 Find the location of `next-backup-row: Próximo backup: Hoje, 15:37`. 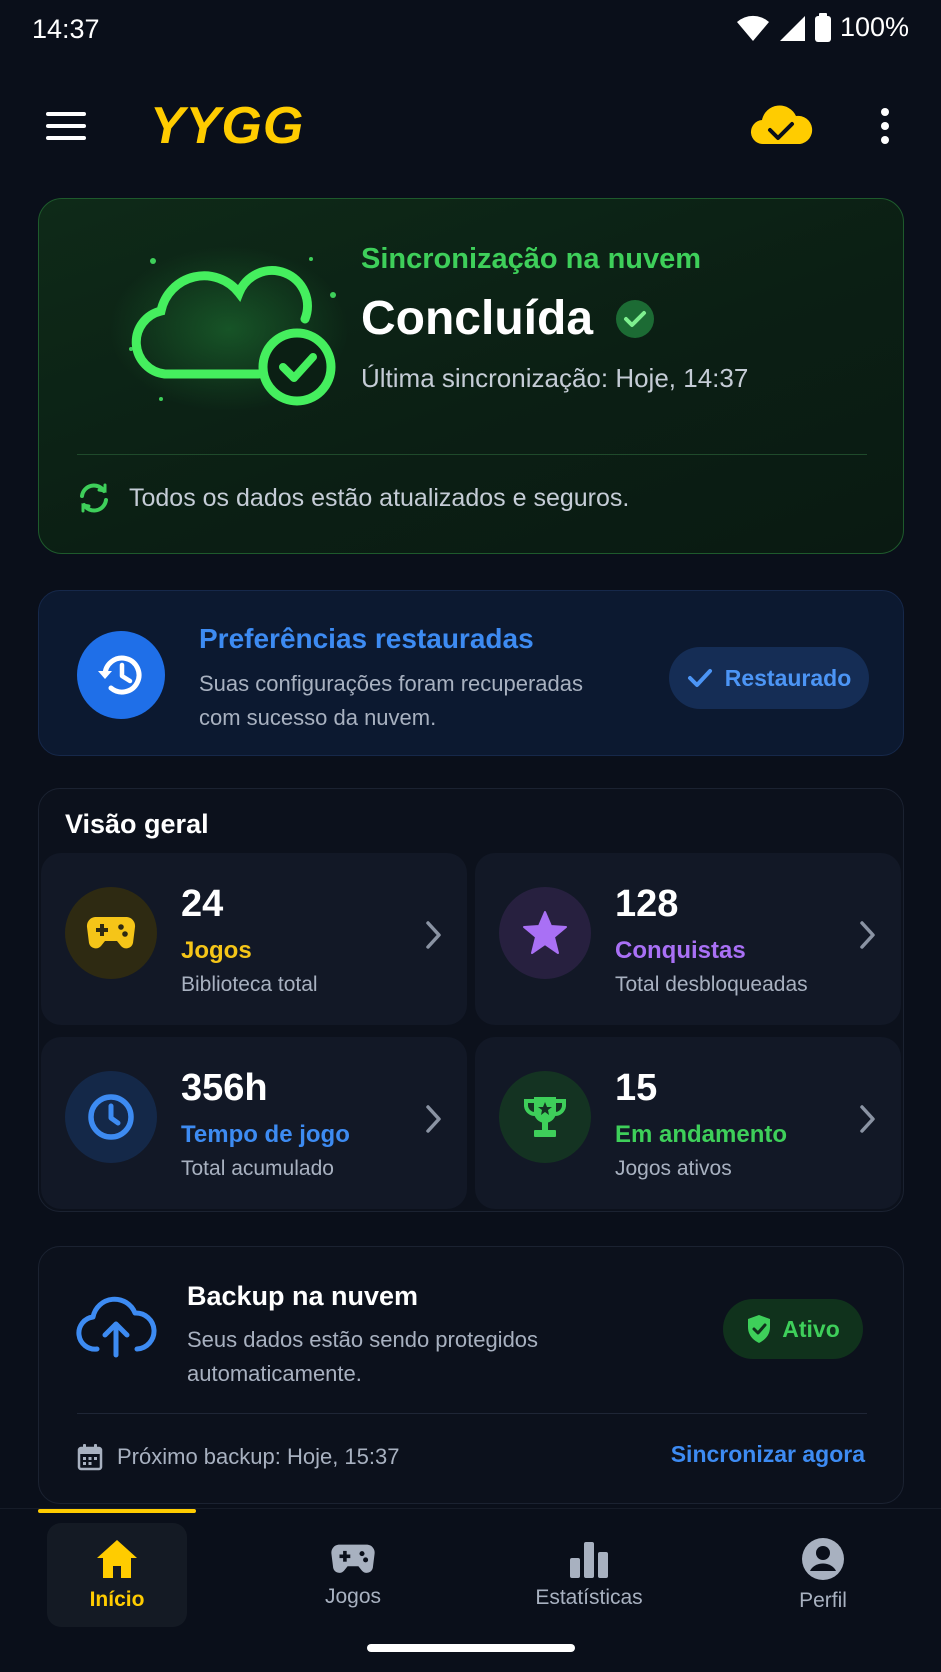

next-backup-row: Próximo backup: Hoje, 15:37 is located at coordinates (238, 1457).